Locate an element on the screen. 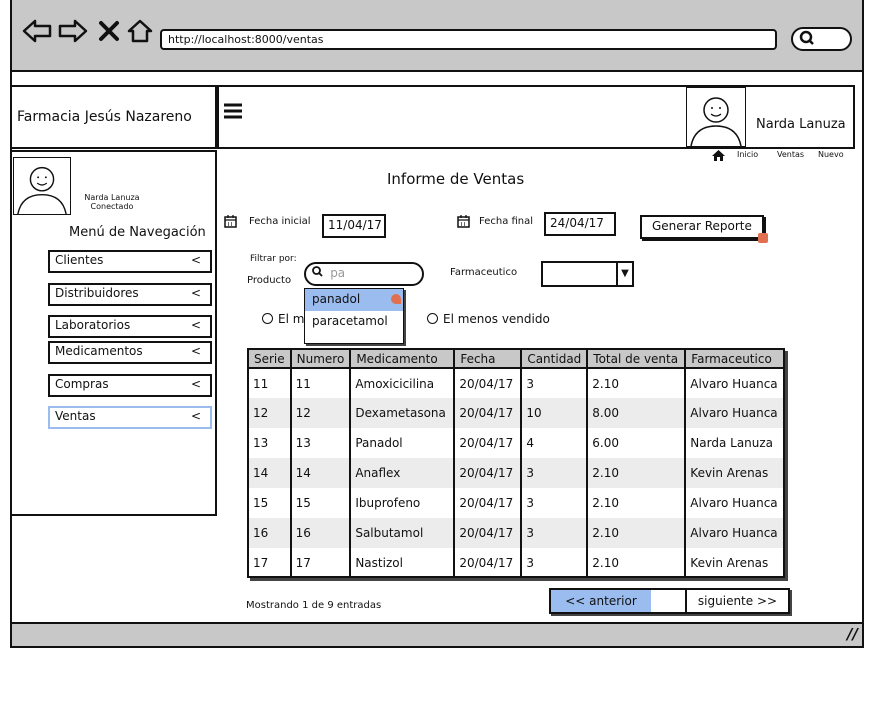 The height and width of the screenshot is (703, 876). breadcrumb-nuevo: Nuevo is located at coordinates (831, 154).